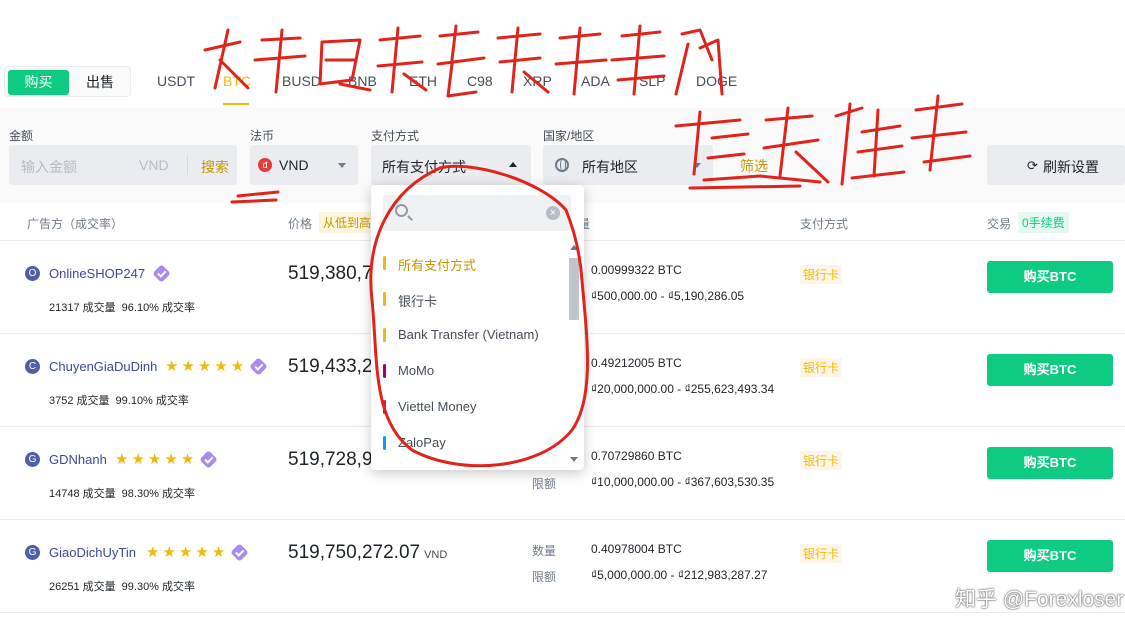  I want to click on merchant-name: OnlineSHOP247, so click(97, 273).